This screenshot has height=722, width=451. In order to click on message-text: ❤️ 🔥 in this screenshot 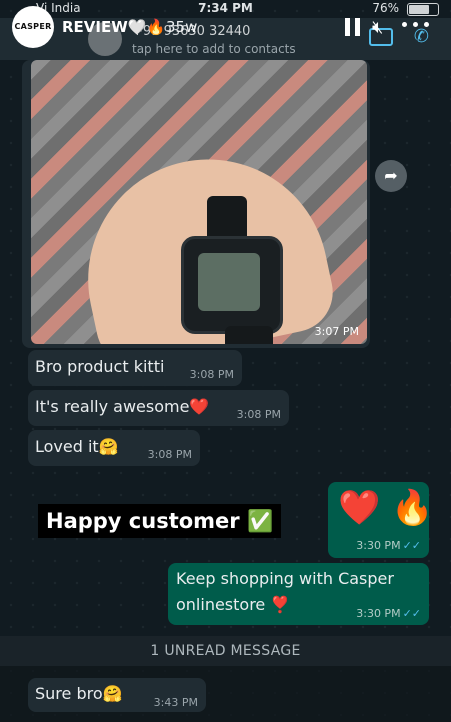, I will do `click(386, 508)`.